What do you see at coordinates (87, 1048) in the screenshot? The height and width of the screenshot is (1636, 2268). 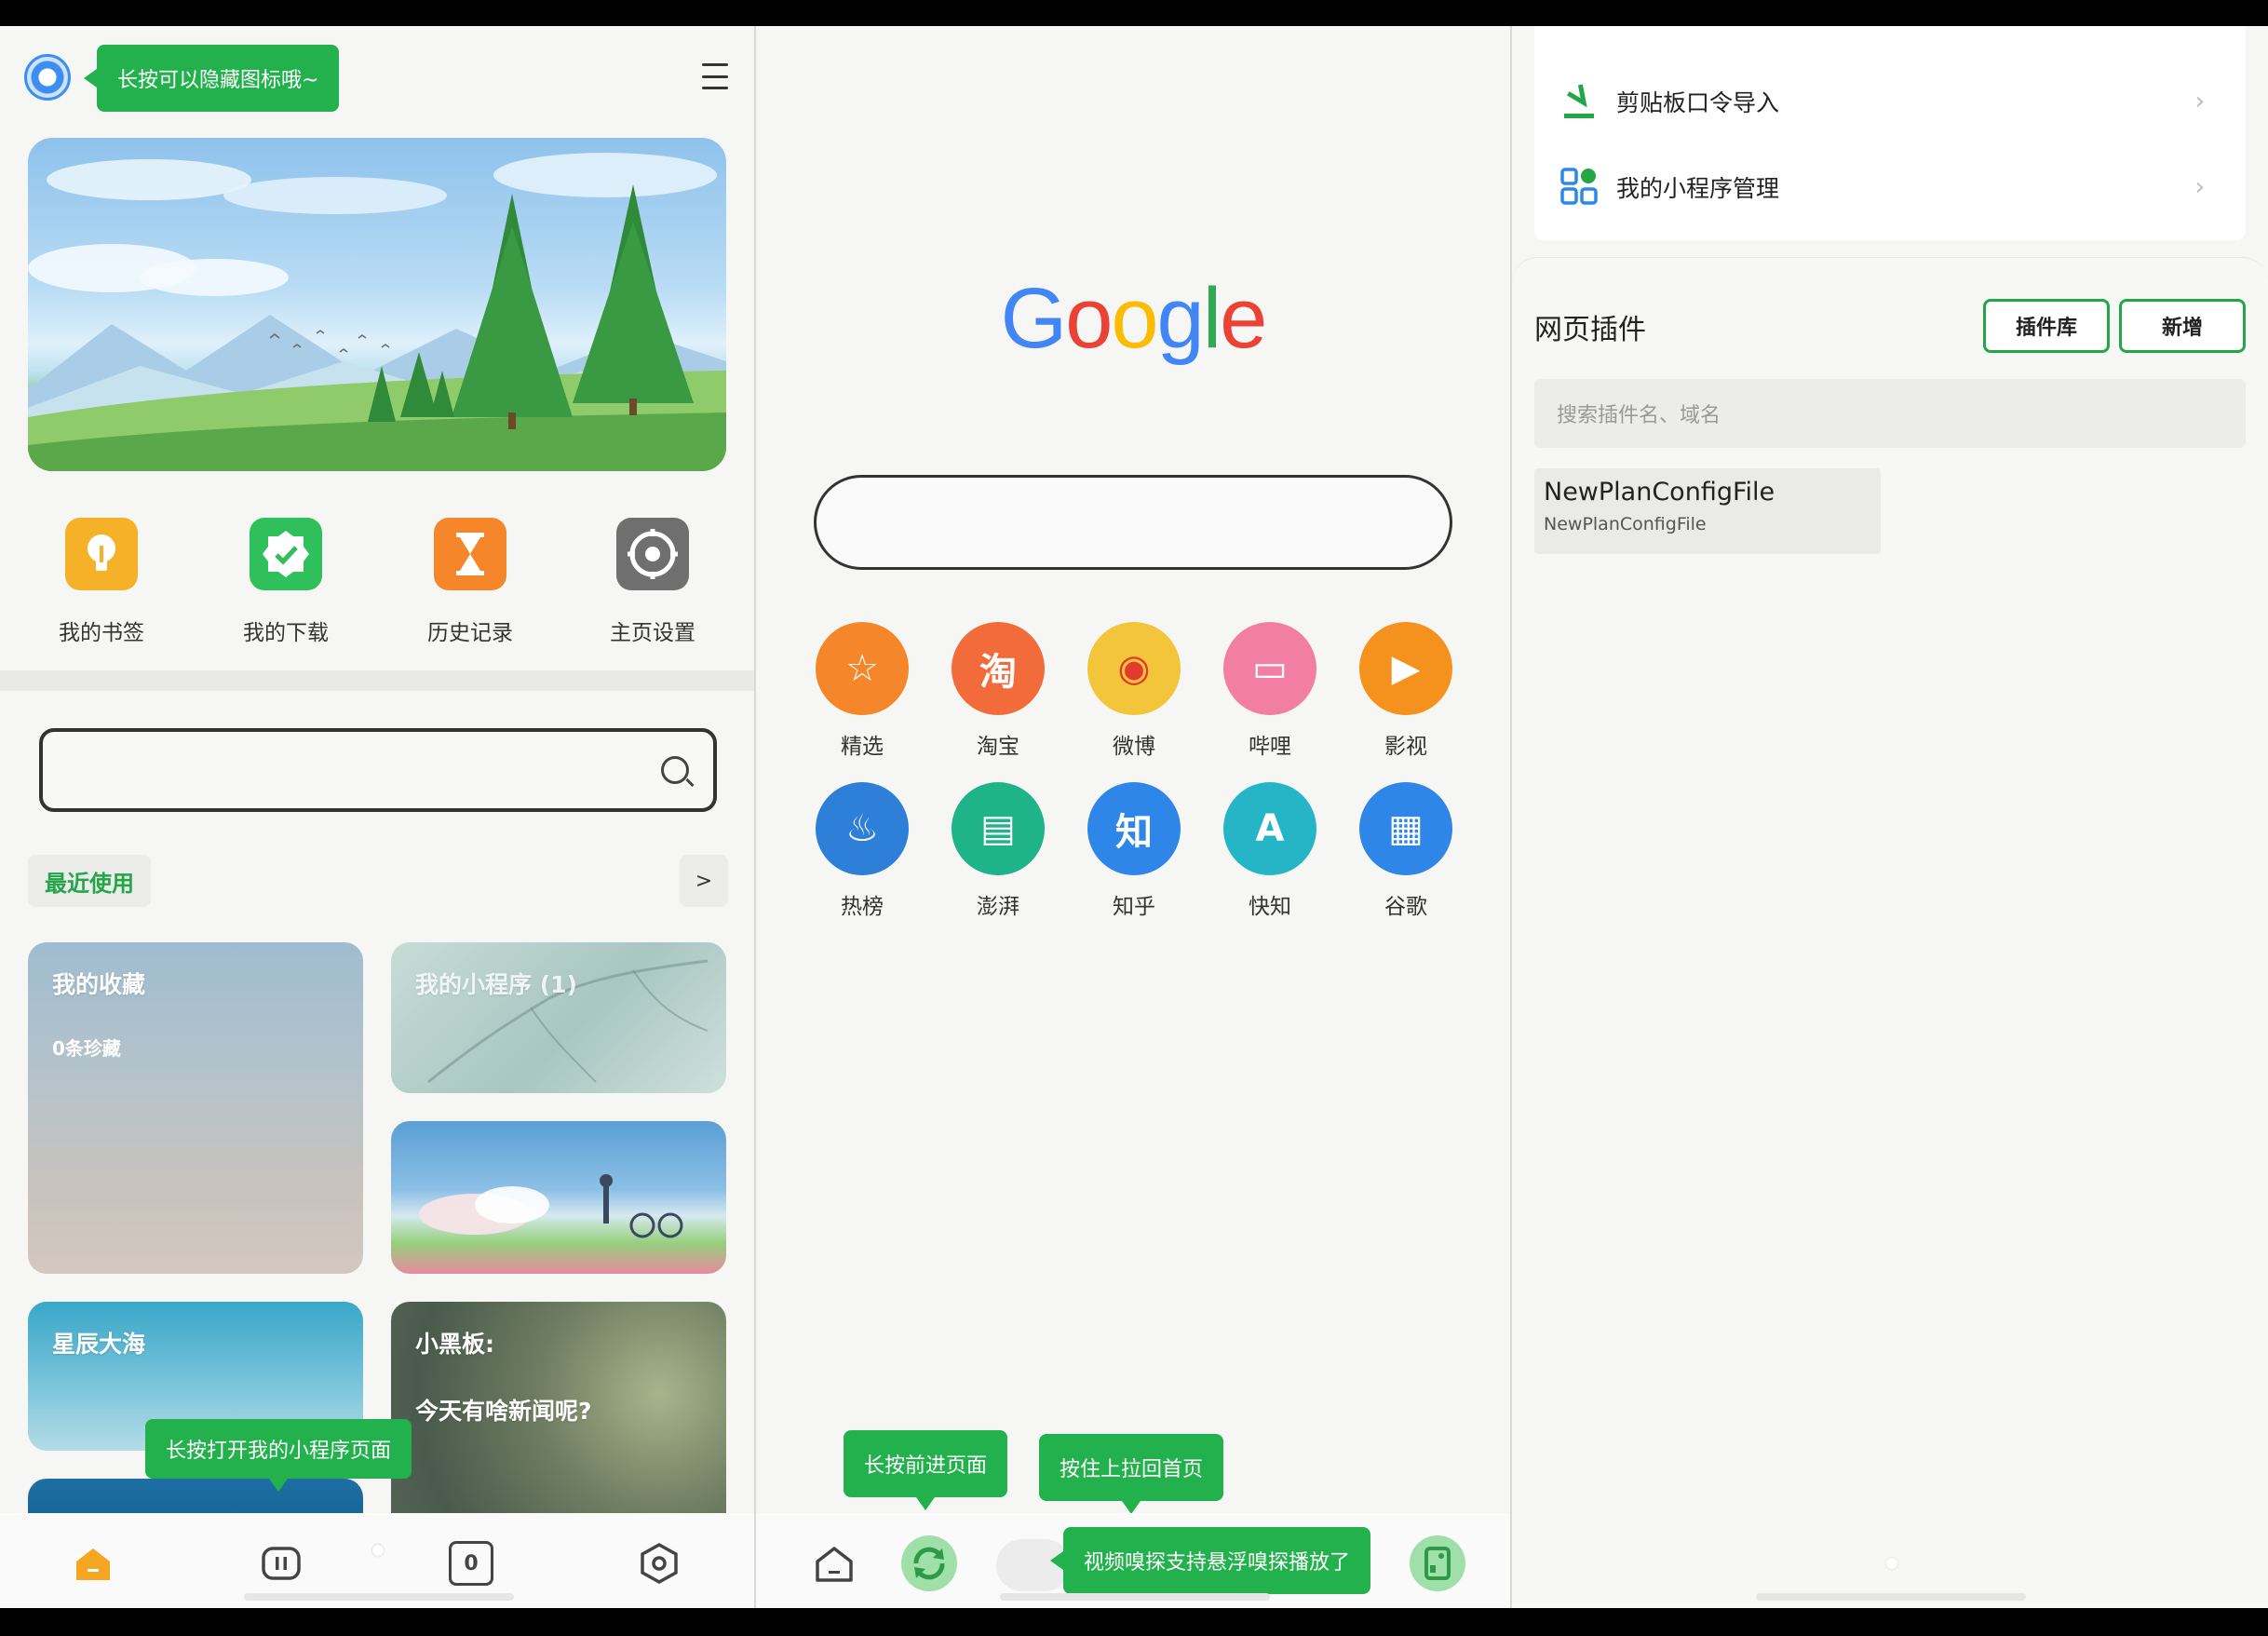 I see `favorites-count: 0条珍藏` at bounding box center [87, 1048].